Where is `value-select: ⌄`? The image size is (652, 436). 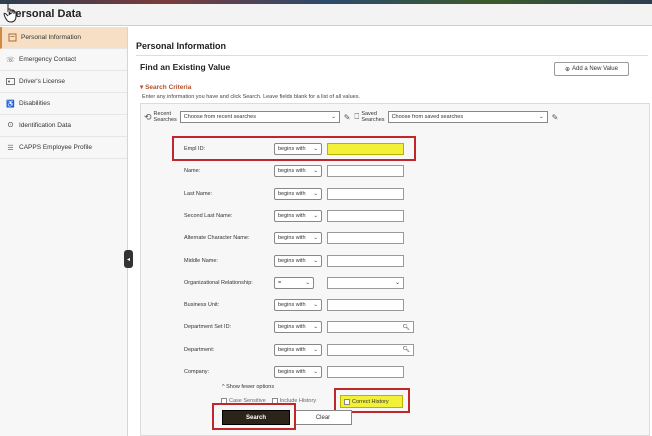
value-select: ⌄ is located at coordinates (365, 282).